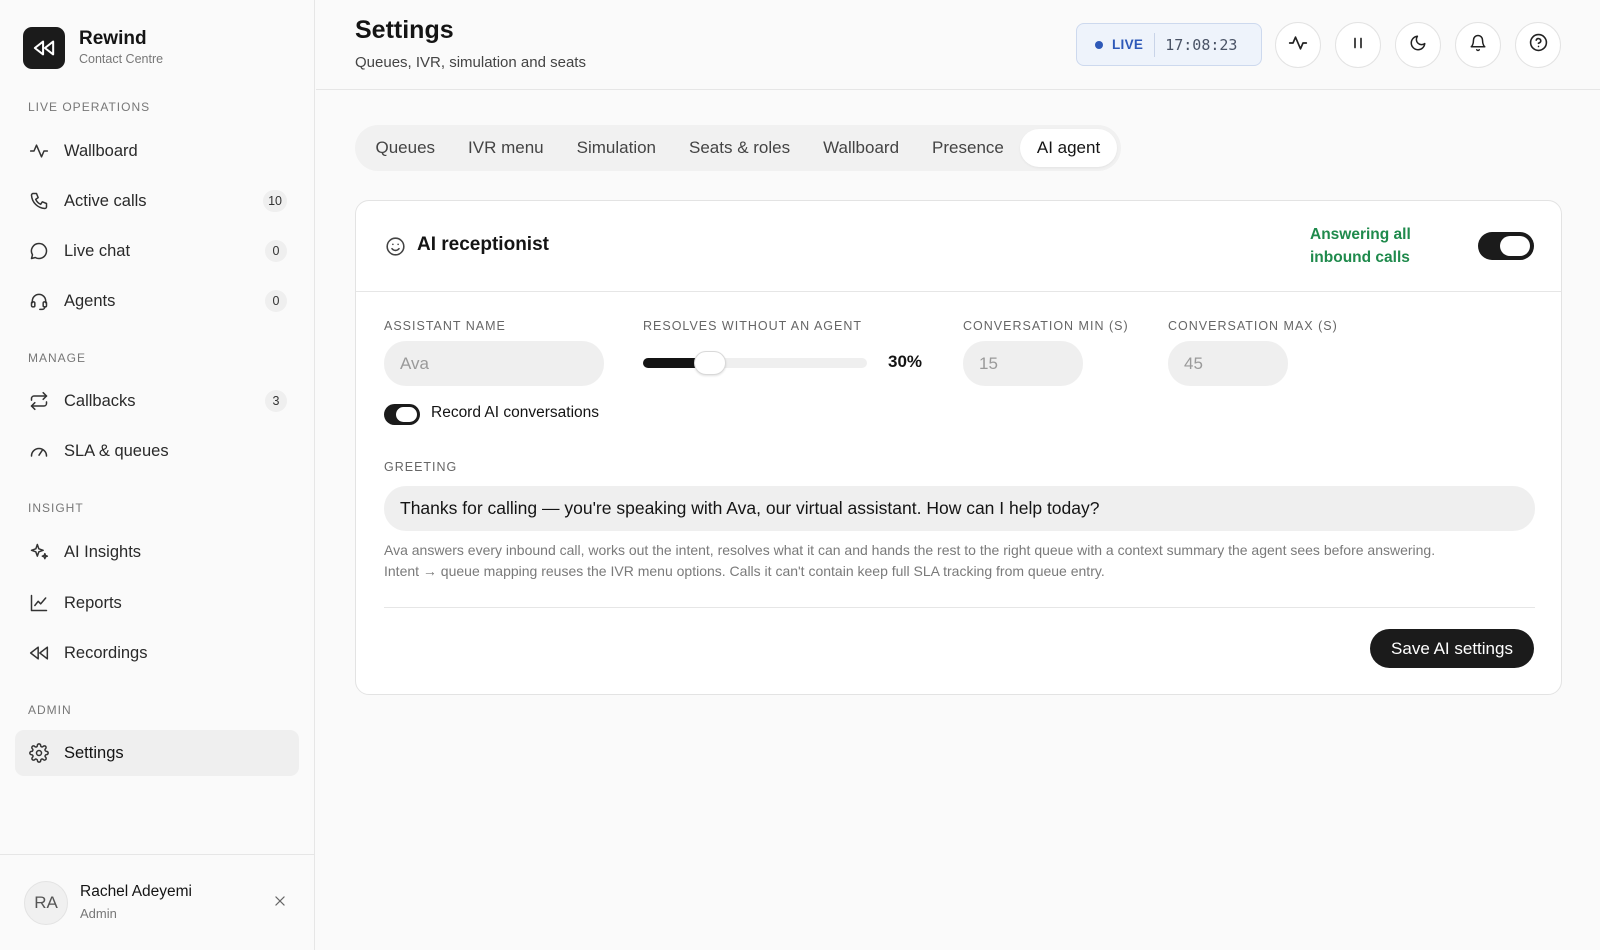 This screenshot has width=1600, height=950. I want to click on section-label-admin: Admin, so click(50, 710).